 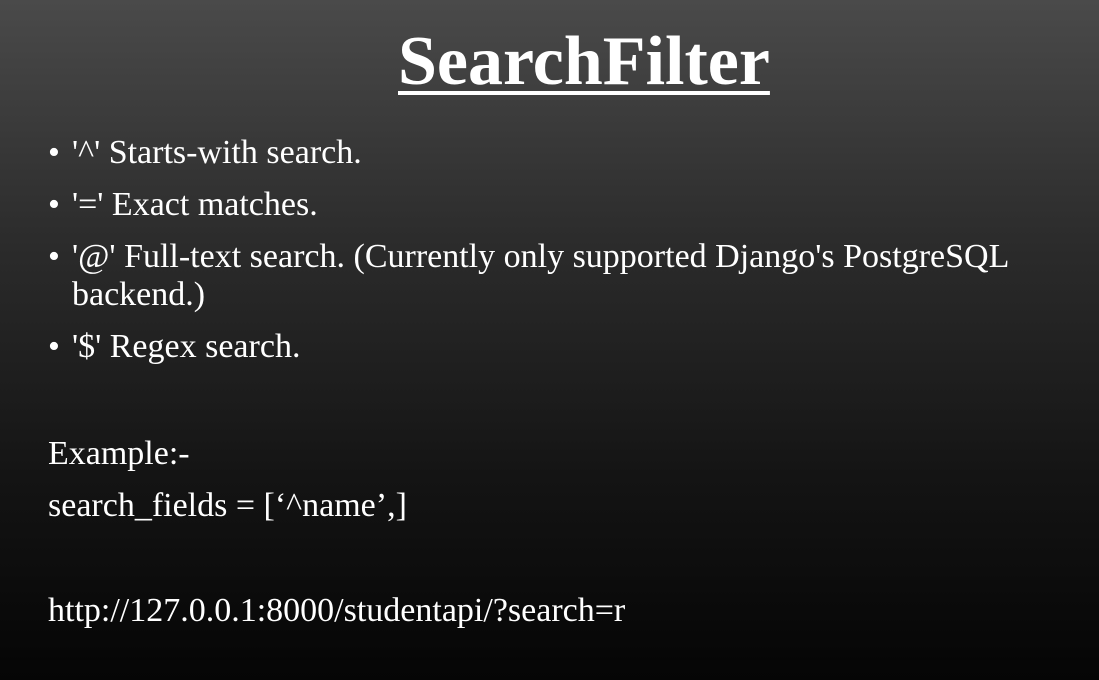 I want to click on example-label: Example:-, so click(x=119, y=453).